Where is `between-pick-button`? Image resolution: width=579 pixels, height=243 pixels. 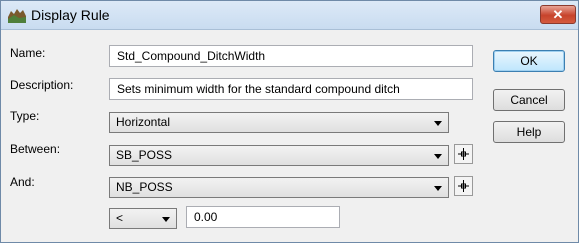
between-pick-button is located at coordinates (463, 154).